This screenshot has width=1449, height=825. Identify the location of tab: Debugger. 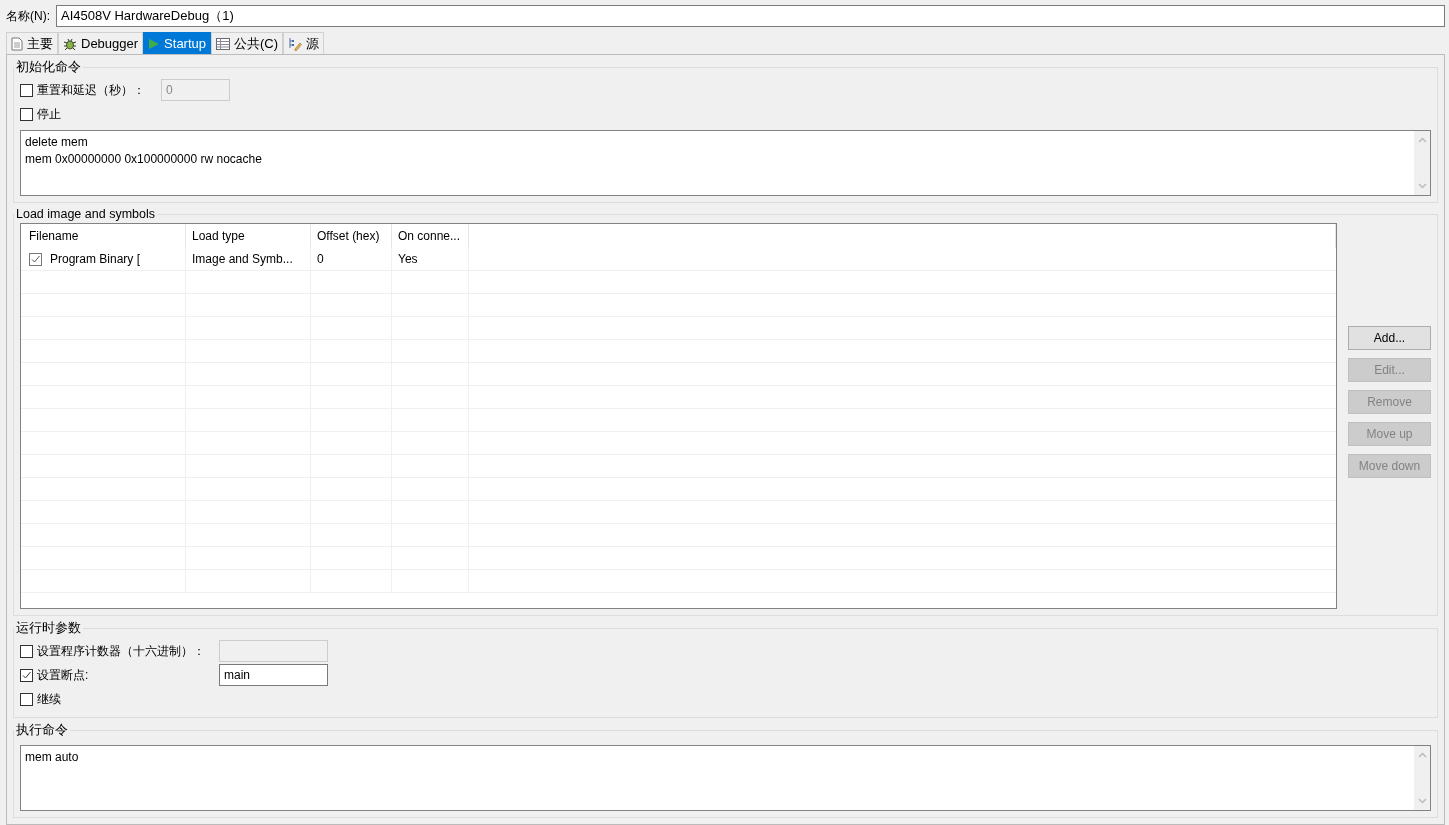
(101, 43).